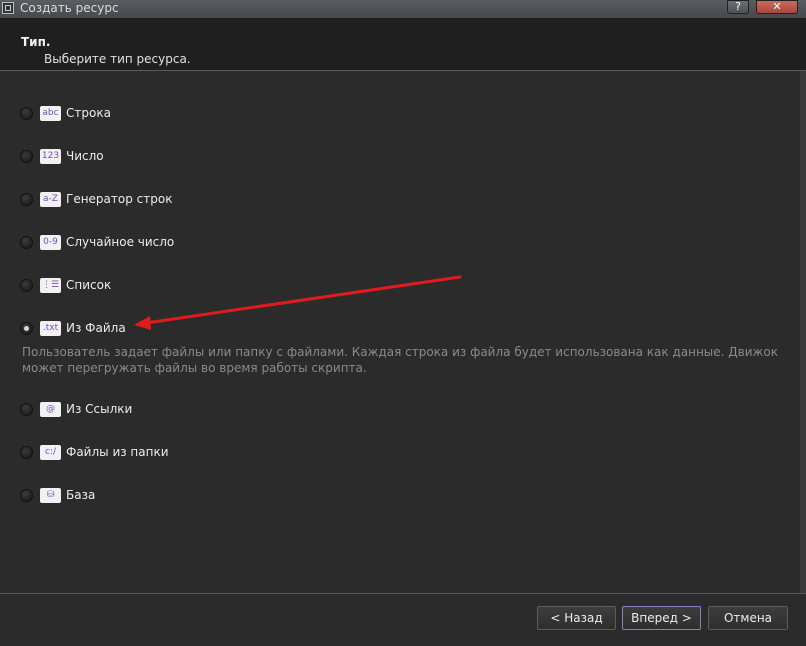 This screenshot has width=806, height=646. I want to click on help-button: ?, so click(738, 7).